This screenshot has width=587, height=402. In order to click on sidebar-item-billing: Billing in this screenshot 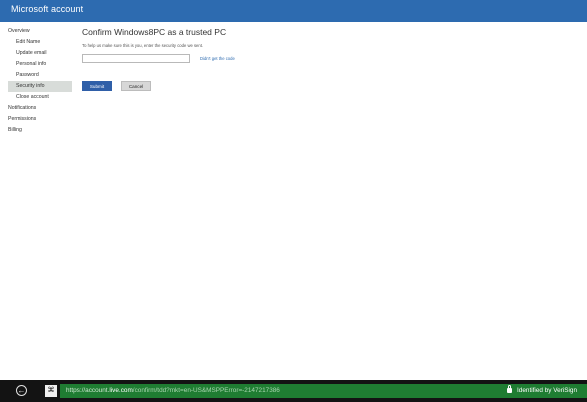, I will do `click(40, 130)`.